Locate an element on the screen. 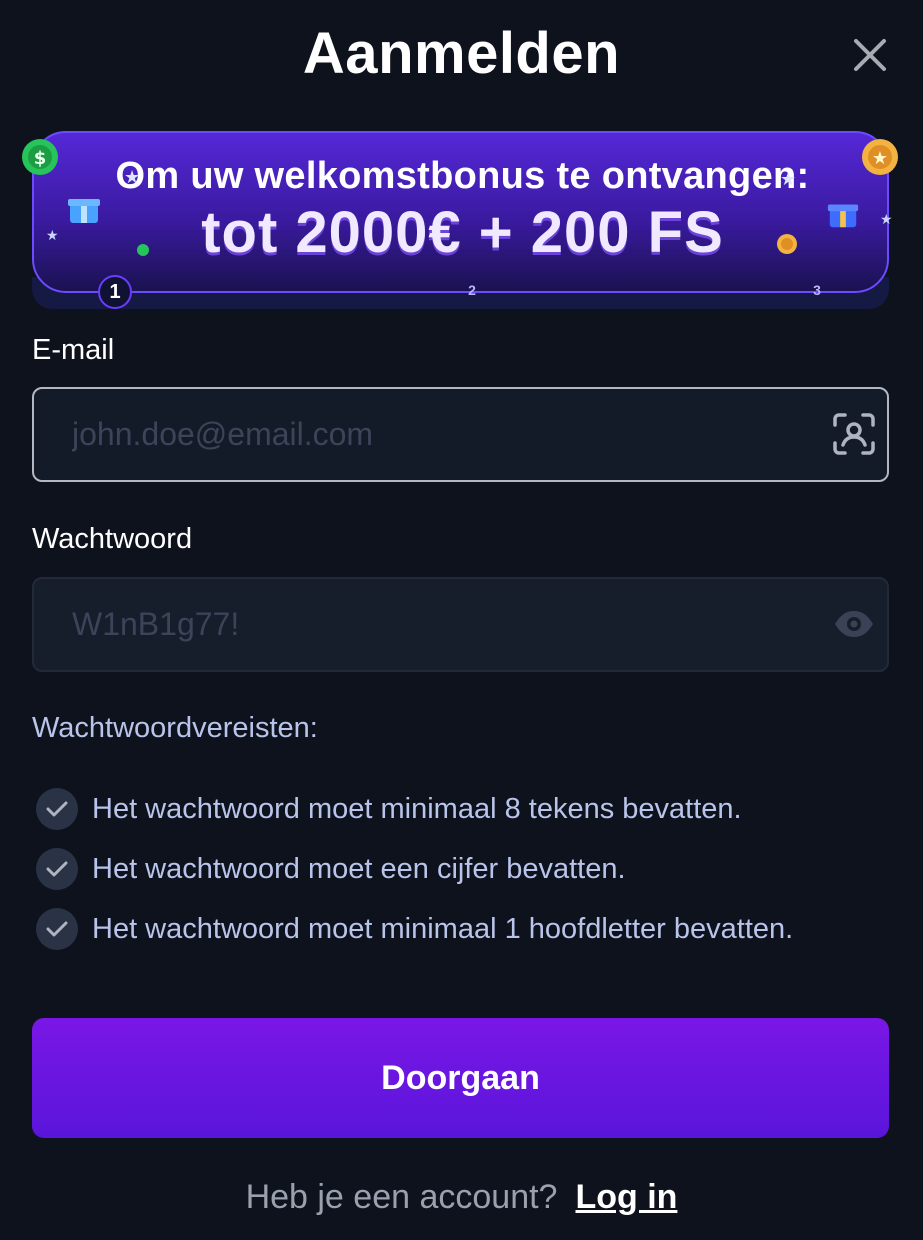 This screenshot has width=923, height=1240. password-field-wrapper is located at coordinates (460, 624).